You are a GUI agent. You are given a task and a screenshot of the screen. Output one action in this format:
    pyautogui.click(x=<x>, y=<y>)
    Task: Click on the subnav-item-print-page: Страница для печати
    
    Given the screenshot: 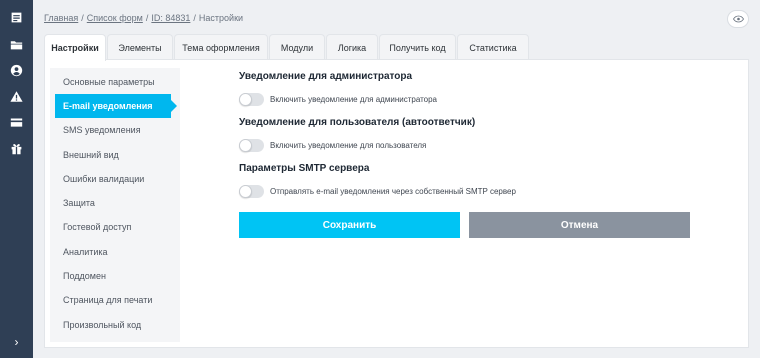 What is the action you would take?
    pyautogui.click(x=115, y=300)
    